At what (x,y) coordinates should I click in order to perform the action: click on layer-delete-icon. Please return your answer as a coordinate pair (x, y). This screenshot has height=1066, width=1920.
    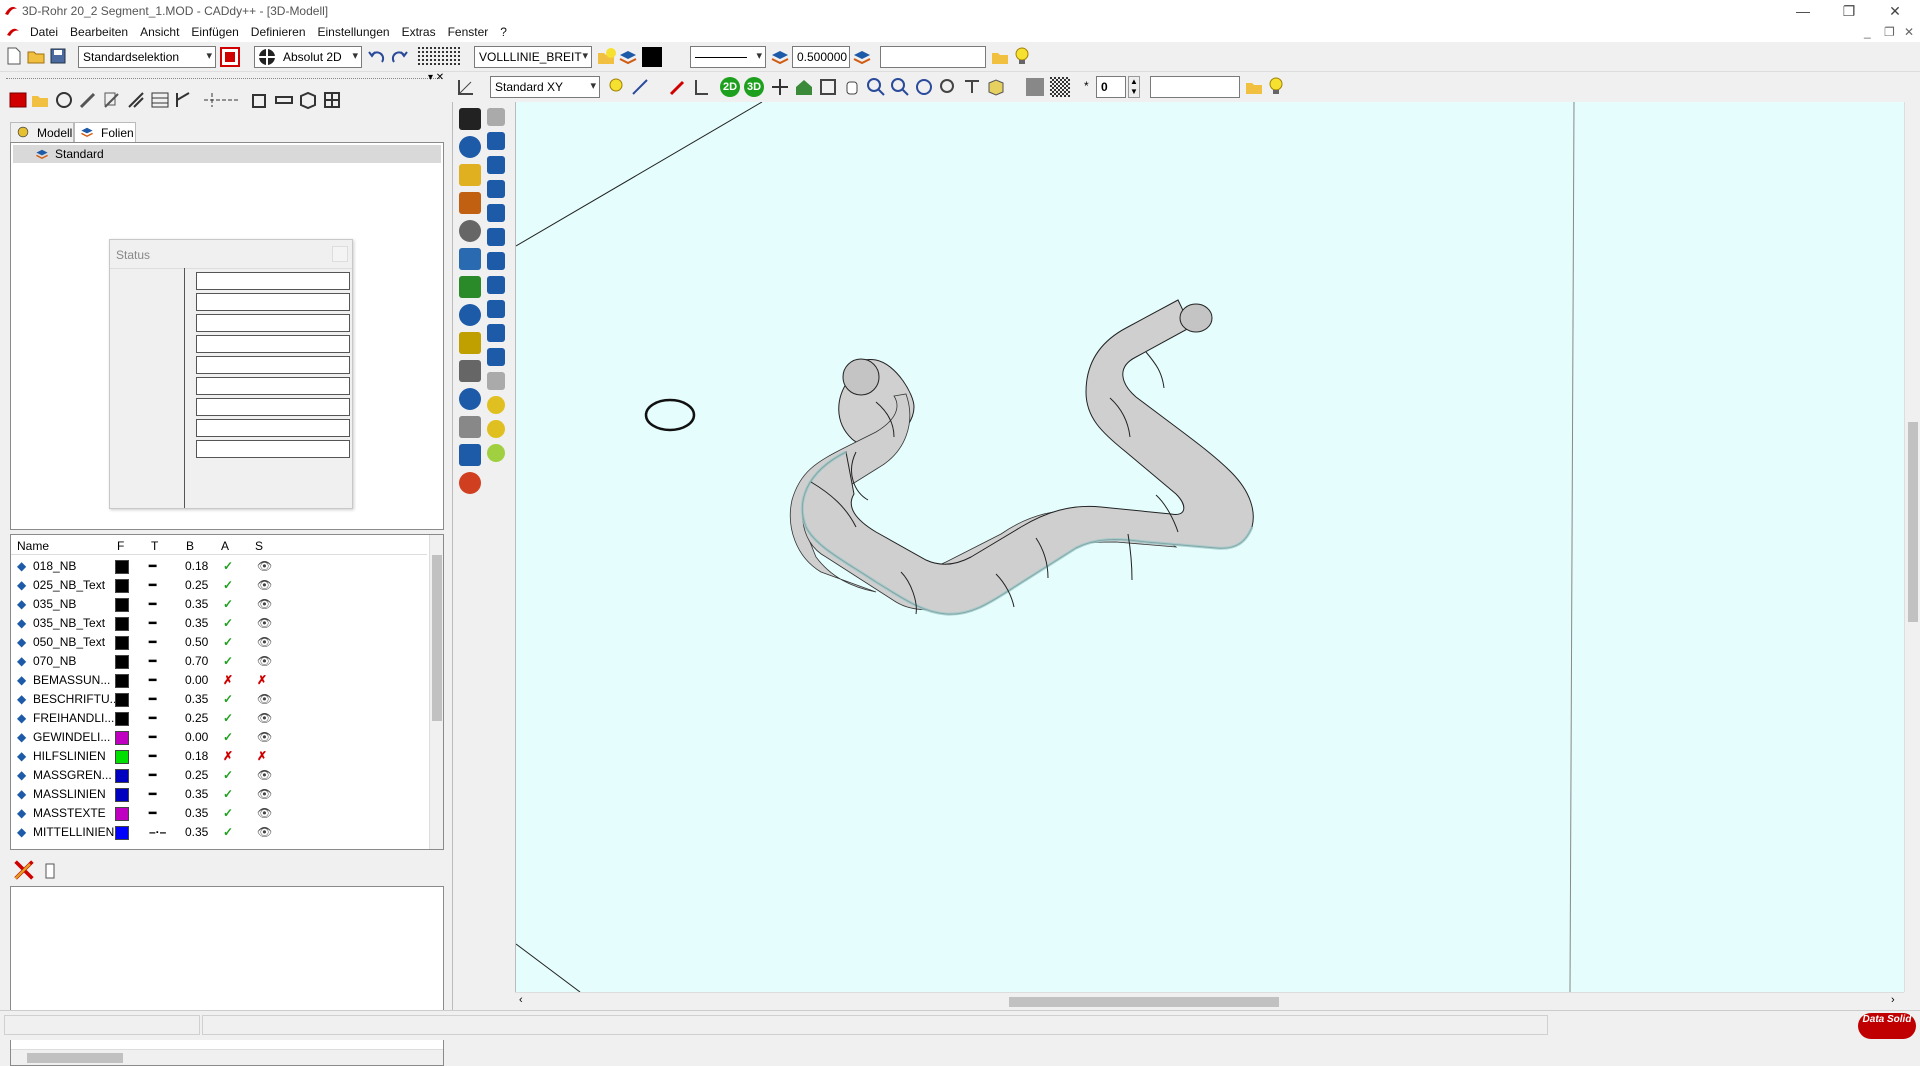
    Looking at the image, I should click on (18, 100).